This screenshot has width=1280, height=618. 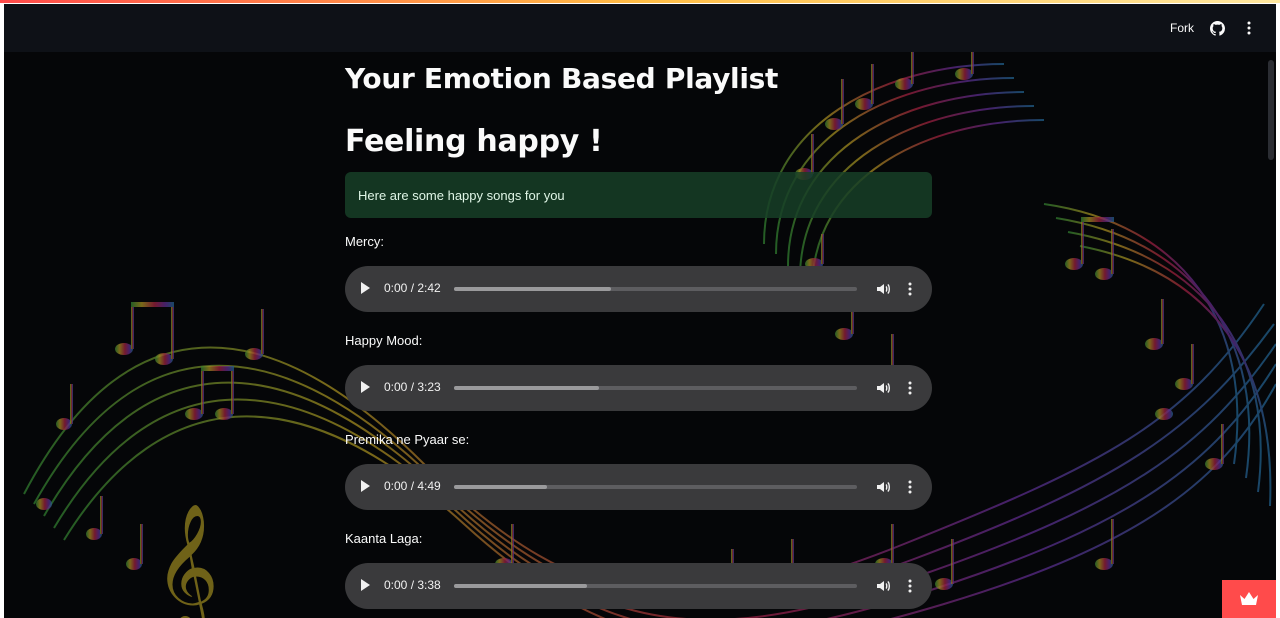 I want to click on header-toolbar: Fork, so click(x=1214, y=28).